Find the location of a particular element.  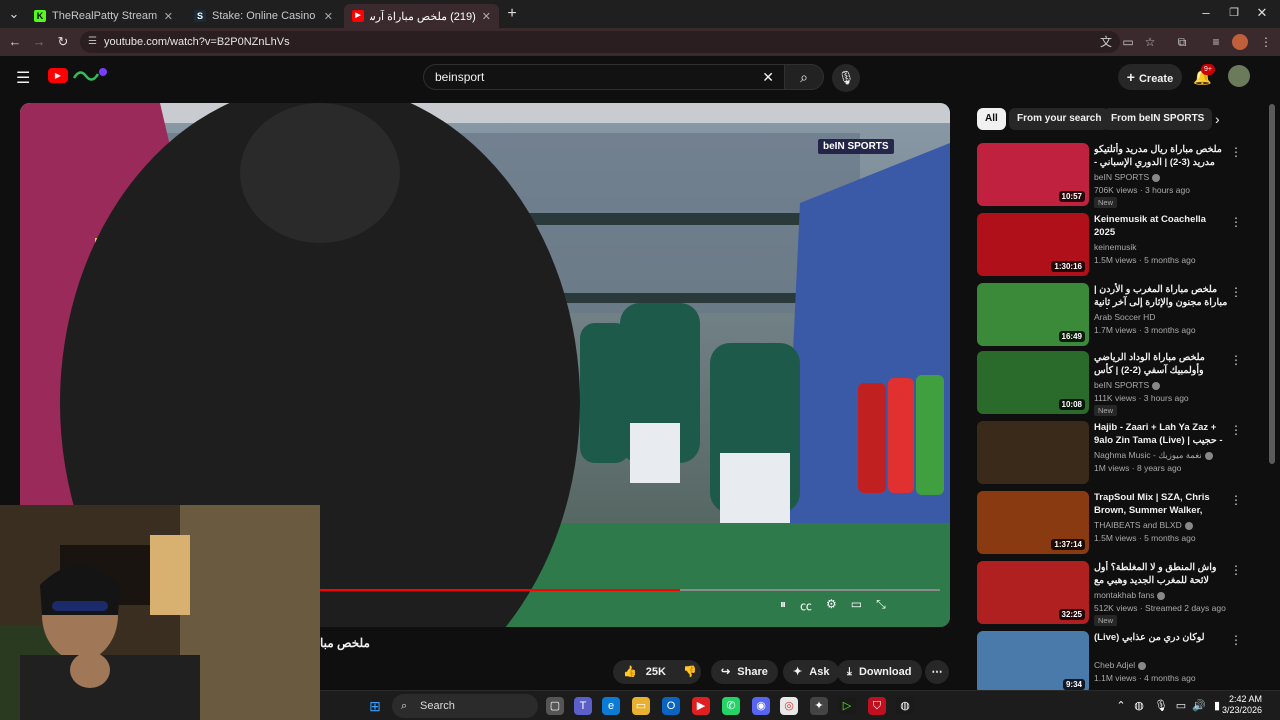

file-explorer-icon: ▭ is located at coordinates (641, 706).